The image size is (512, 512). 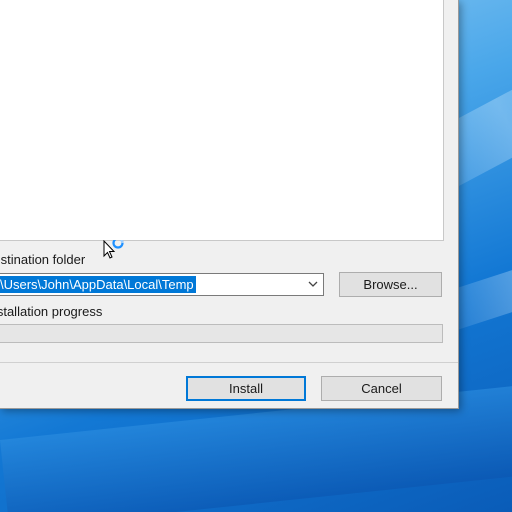 What do you see at coordinates (381, 388) in the screenshot?
I see `cancel-button: Cancel` at bounding box center [381, 388].